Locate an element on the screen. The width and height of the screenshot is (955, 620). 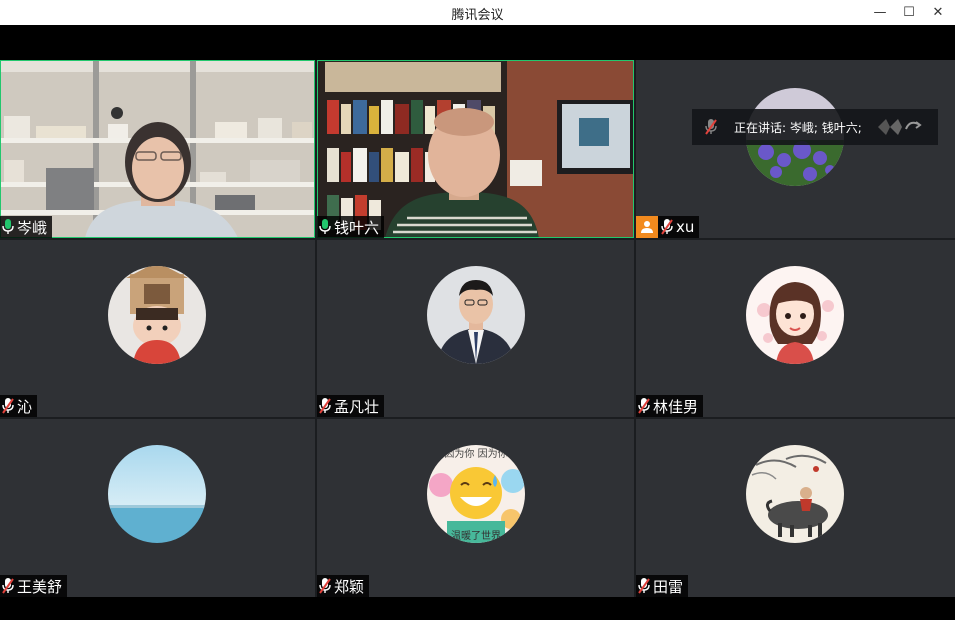
participant-name-tag: 钱叶六 is located at coordinates (351, 227).